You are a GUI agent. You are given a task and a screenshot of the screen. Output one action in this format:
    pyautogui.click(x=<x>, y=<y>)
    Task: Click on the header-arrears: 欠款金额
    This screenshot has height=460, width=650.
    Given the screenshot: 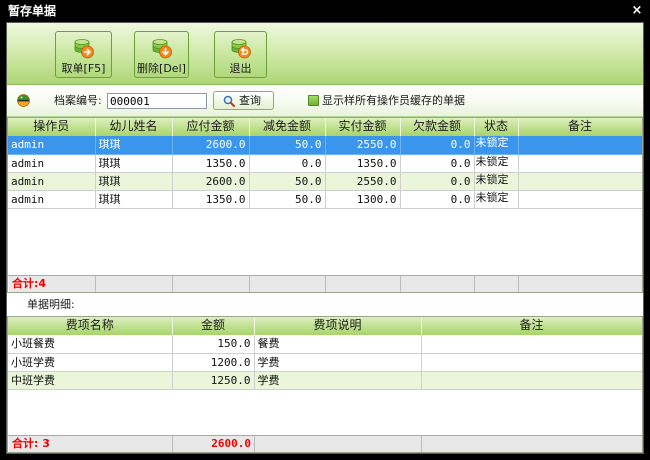 What is the action you would take?
    pyautogui.click(x=437, y=127)
    